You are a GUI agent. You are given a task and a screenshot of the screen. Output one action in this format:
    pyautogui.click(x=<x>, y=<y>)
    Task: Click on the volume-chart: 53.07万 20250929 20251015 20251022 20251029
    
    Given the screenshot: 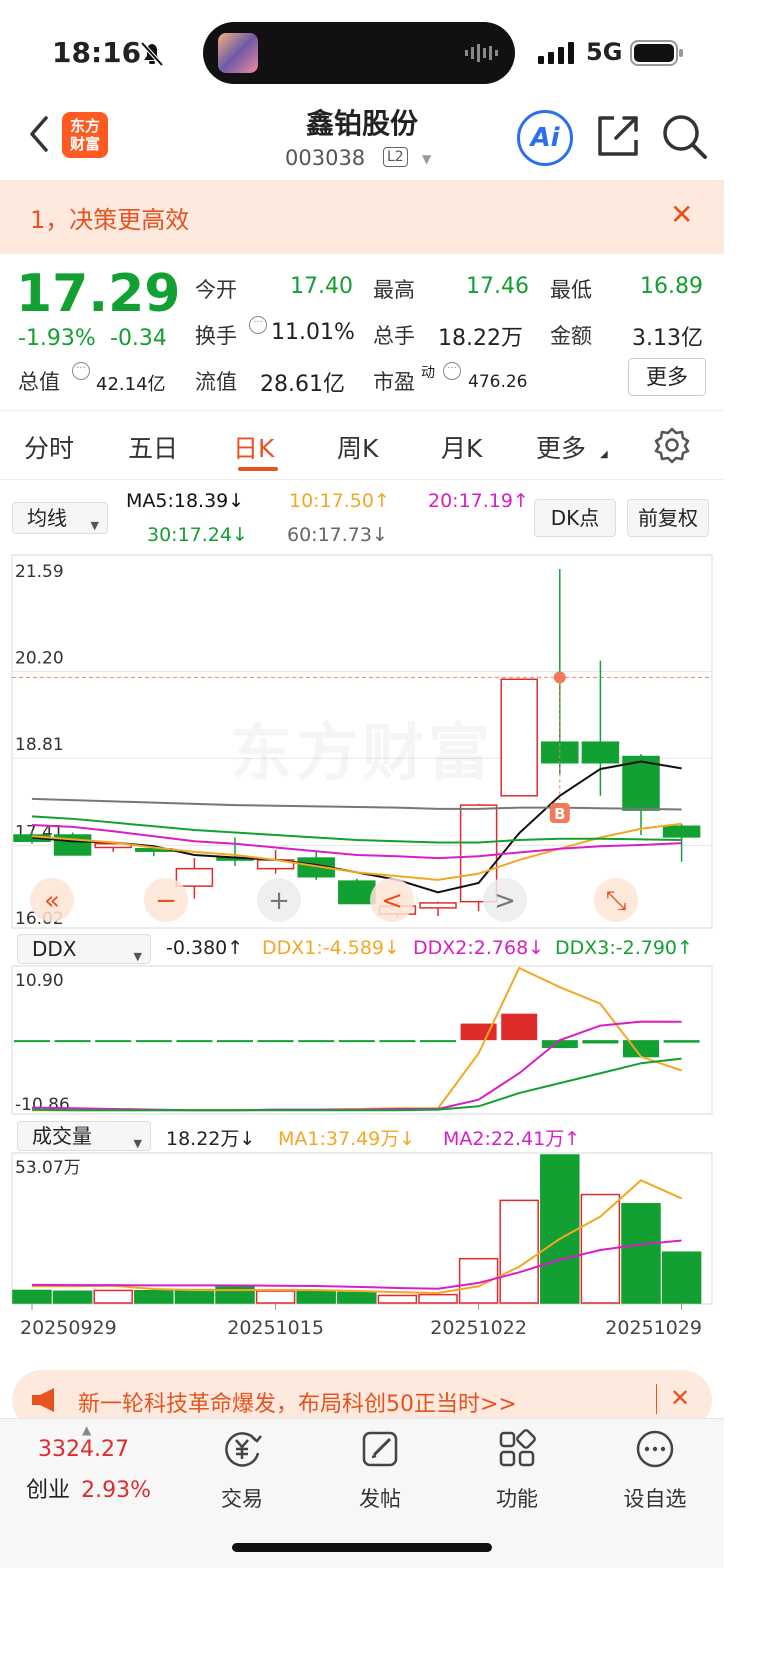 What is the action you would take?
    pyautogui.click(x=362, y=1249)
    